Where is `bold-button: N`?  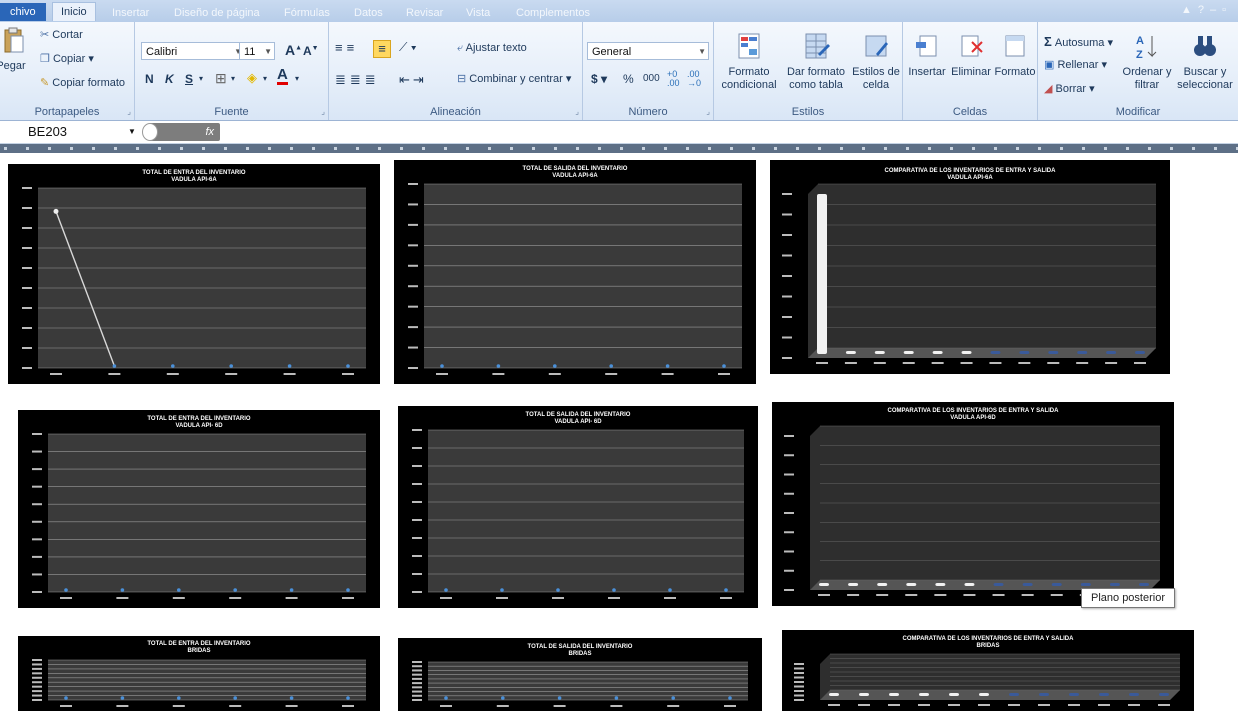 bold-button: N is located at coordinates (149, 79).